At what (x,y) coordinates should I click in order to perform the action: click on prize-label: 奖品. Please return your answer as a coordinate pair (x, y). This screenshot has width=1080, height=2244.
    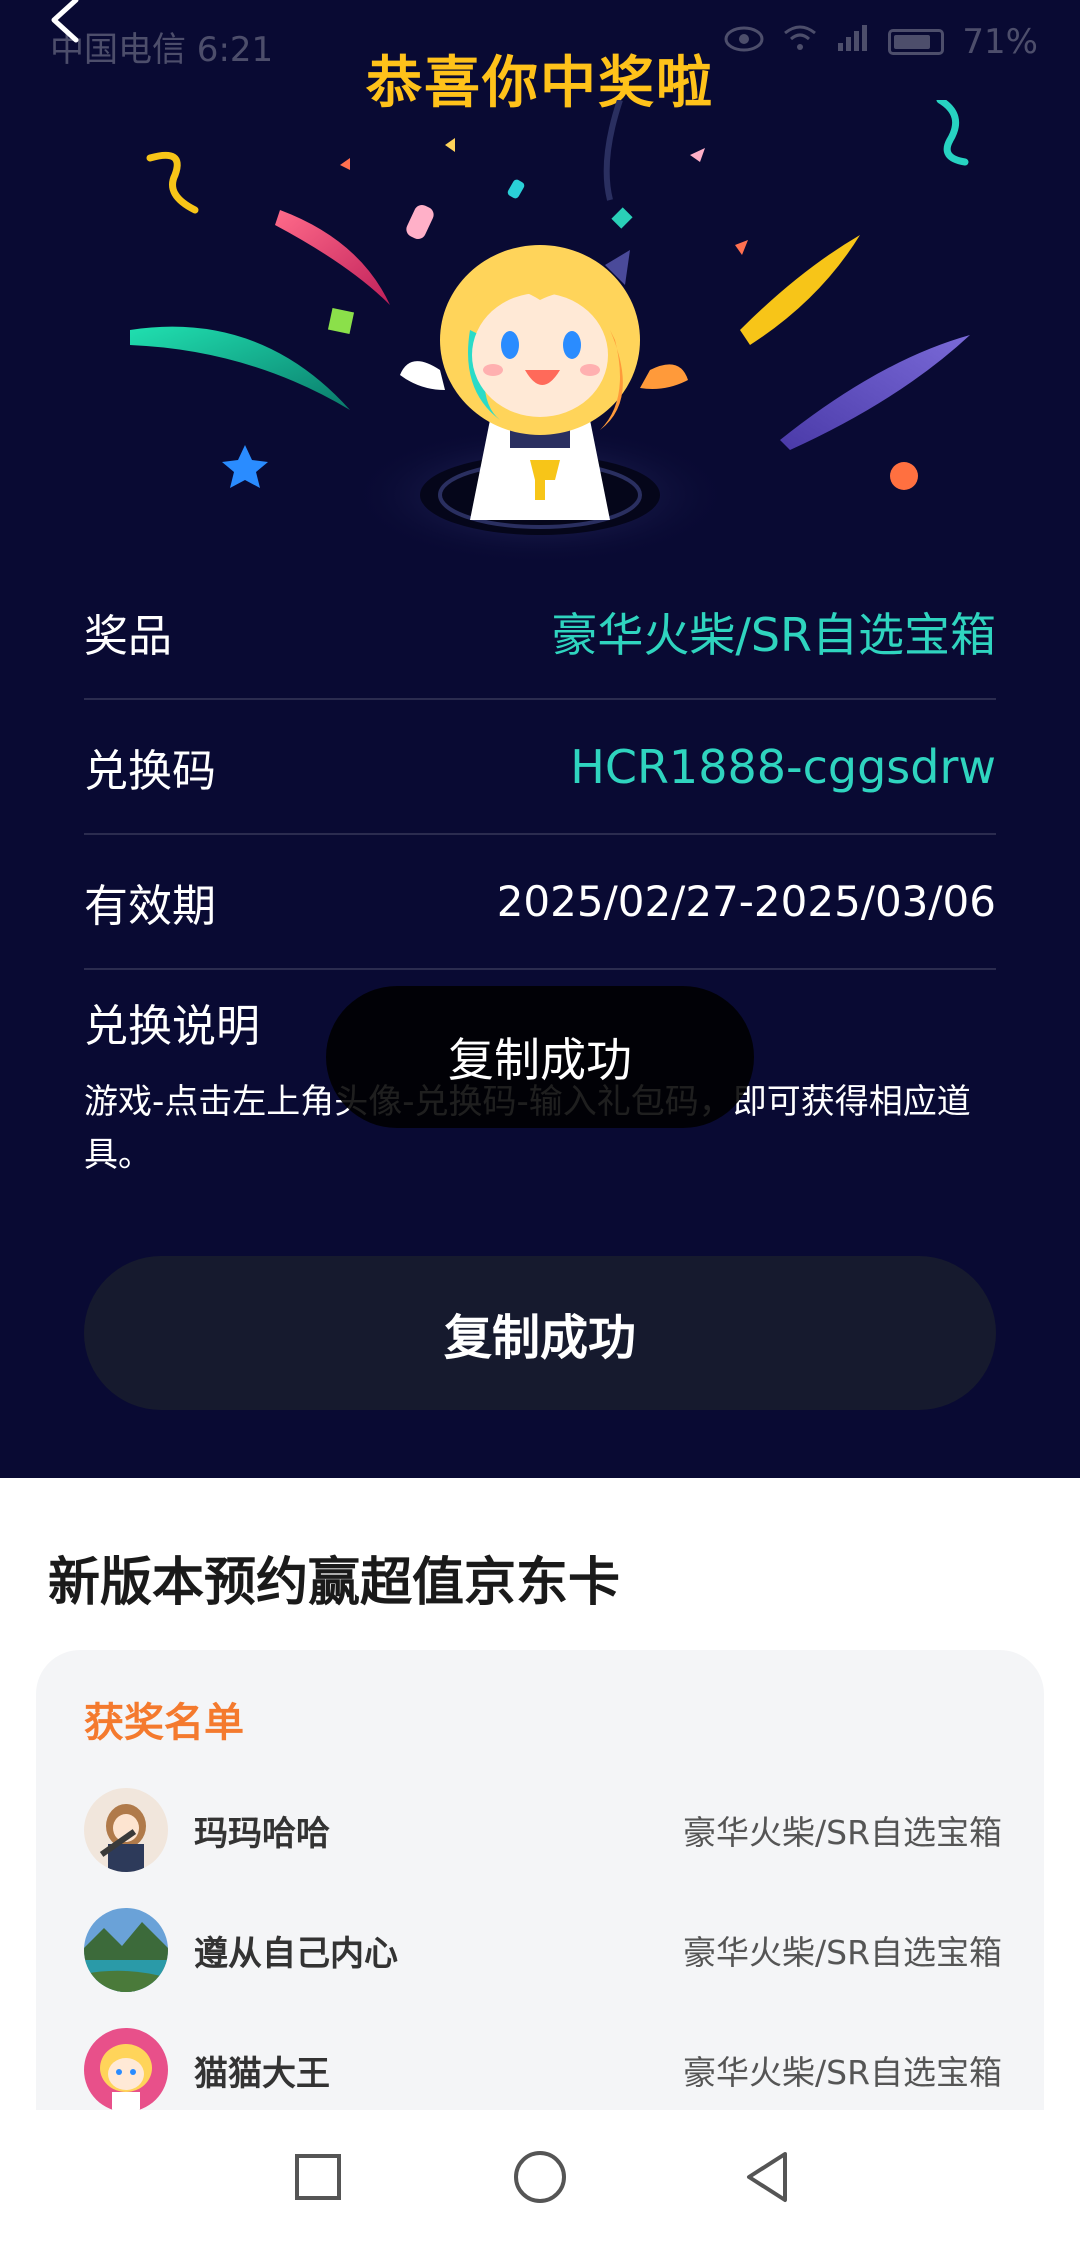
    Looking at the image, I should click on (128, 636).